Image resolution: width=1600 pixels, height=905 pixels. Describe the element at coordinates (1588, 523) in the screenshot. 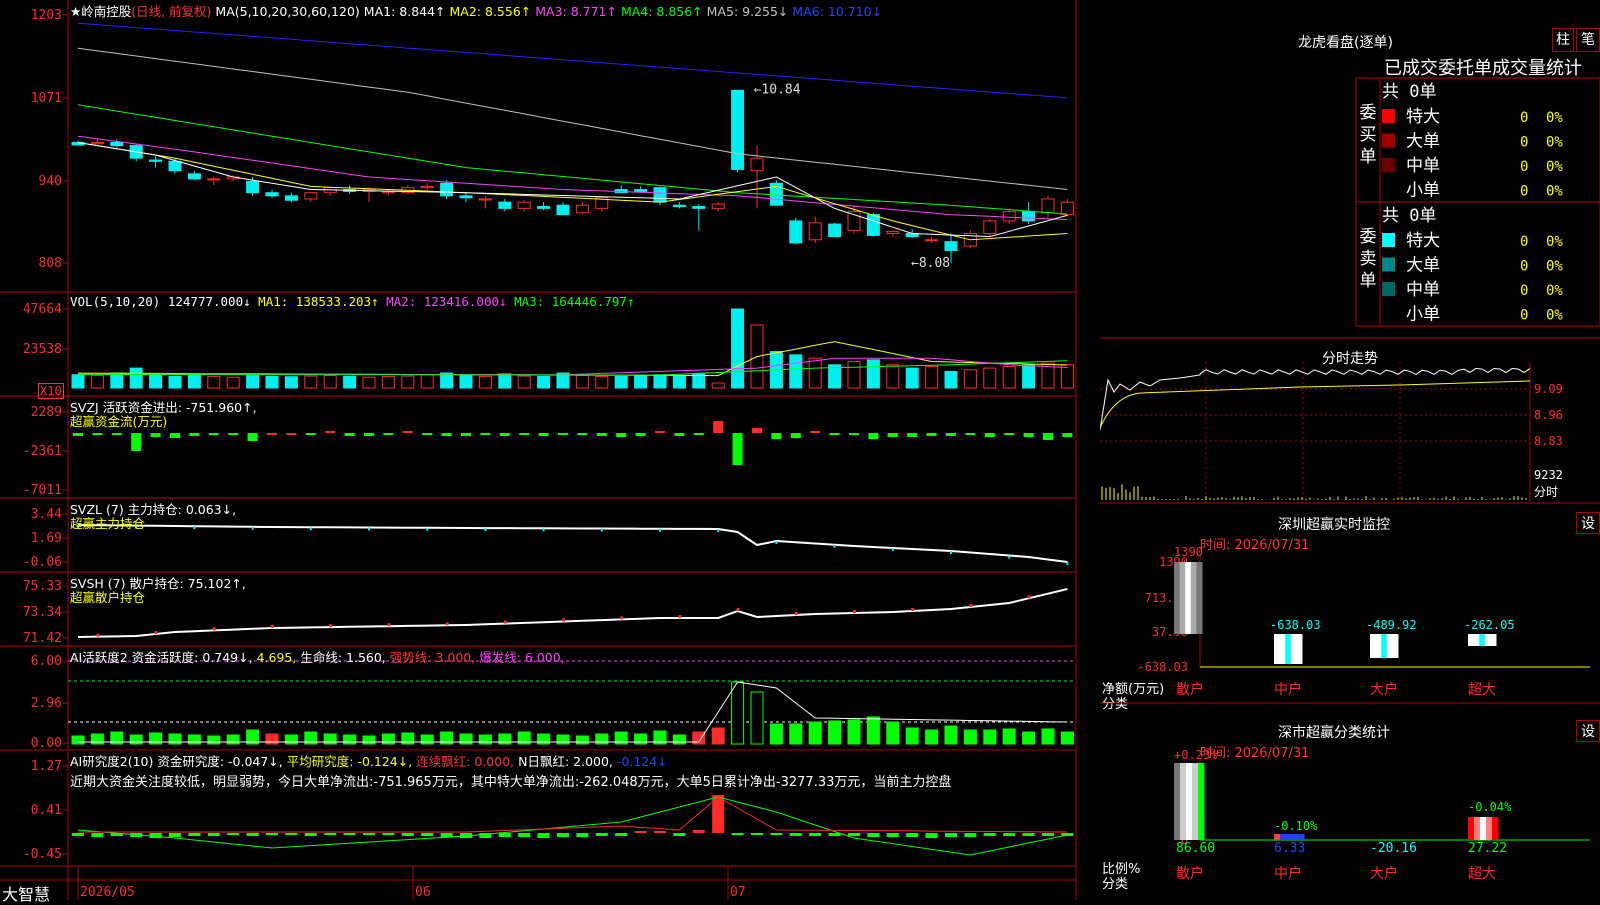

I see `sz-monitor-settings-button: 设` at that location.